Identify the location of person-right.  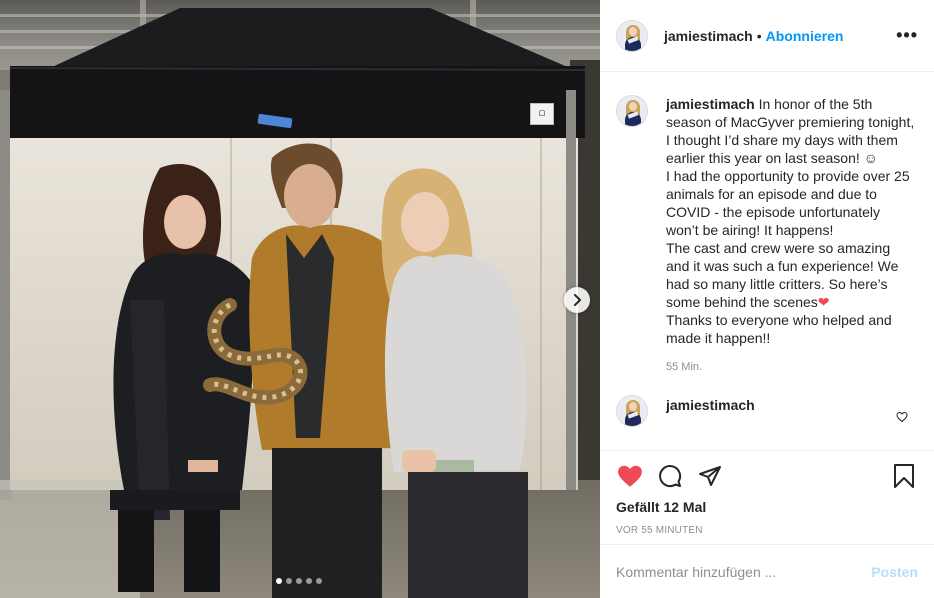
(454, 383).